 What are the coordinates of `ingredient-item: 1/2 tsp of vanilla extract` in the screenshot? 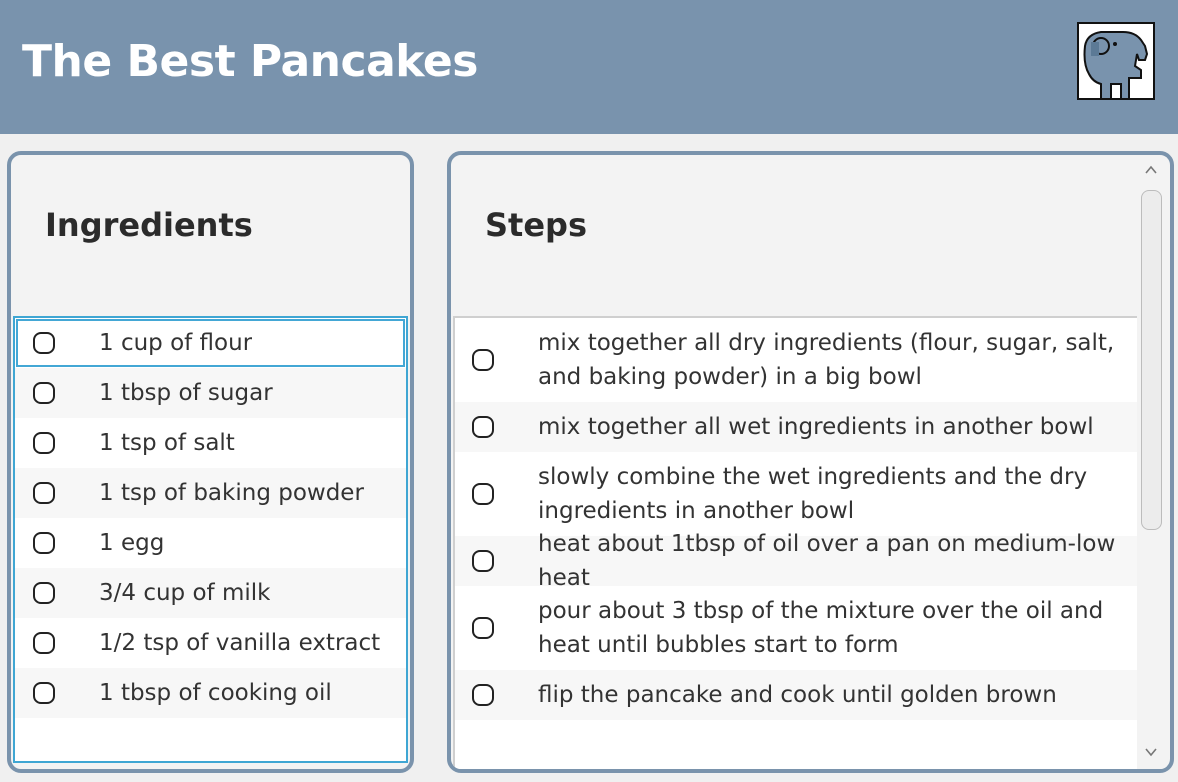 It's located at (210, 643).